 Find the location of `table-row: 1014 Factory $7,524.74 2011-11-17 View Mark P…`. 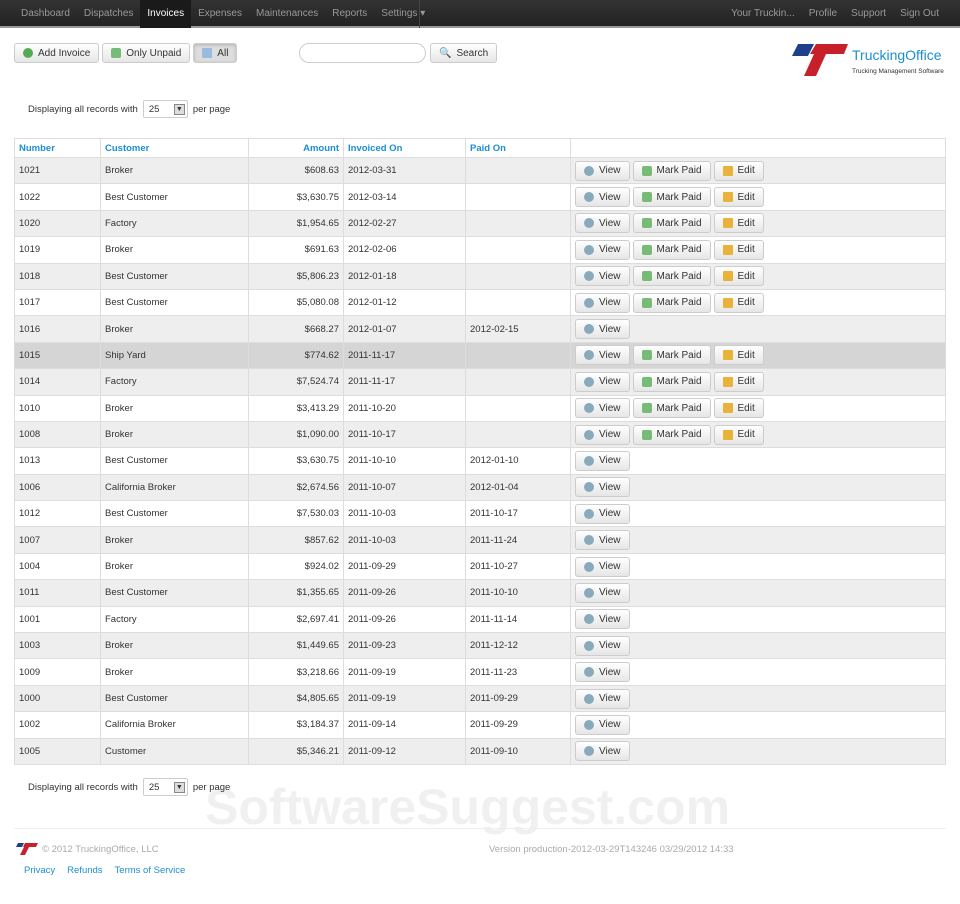

table-row: 1014 Factory $7,524.74 2011-11-17 View Mark P… is located at coordinates (480, 382).